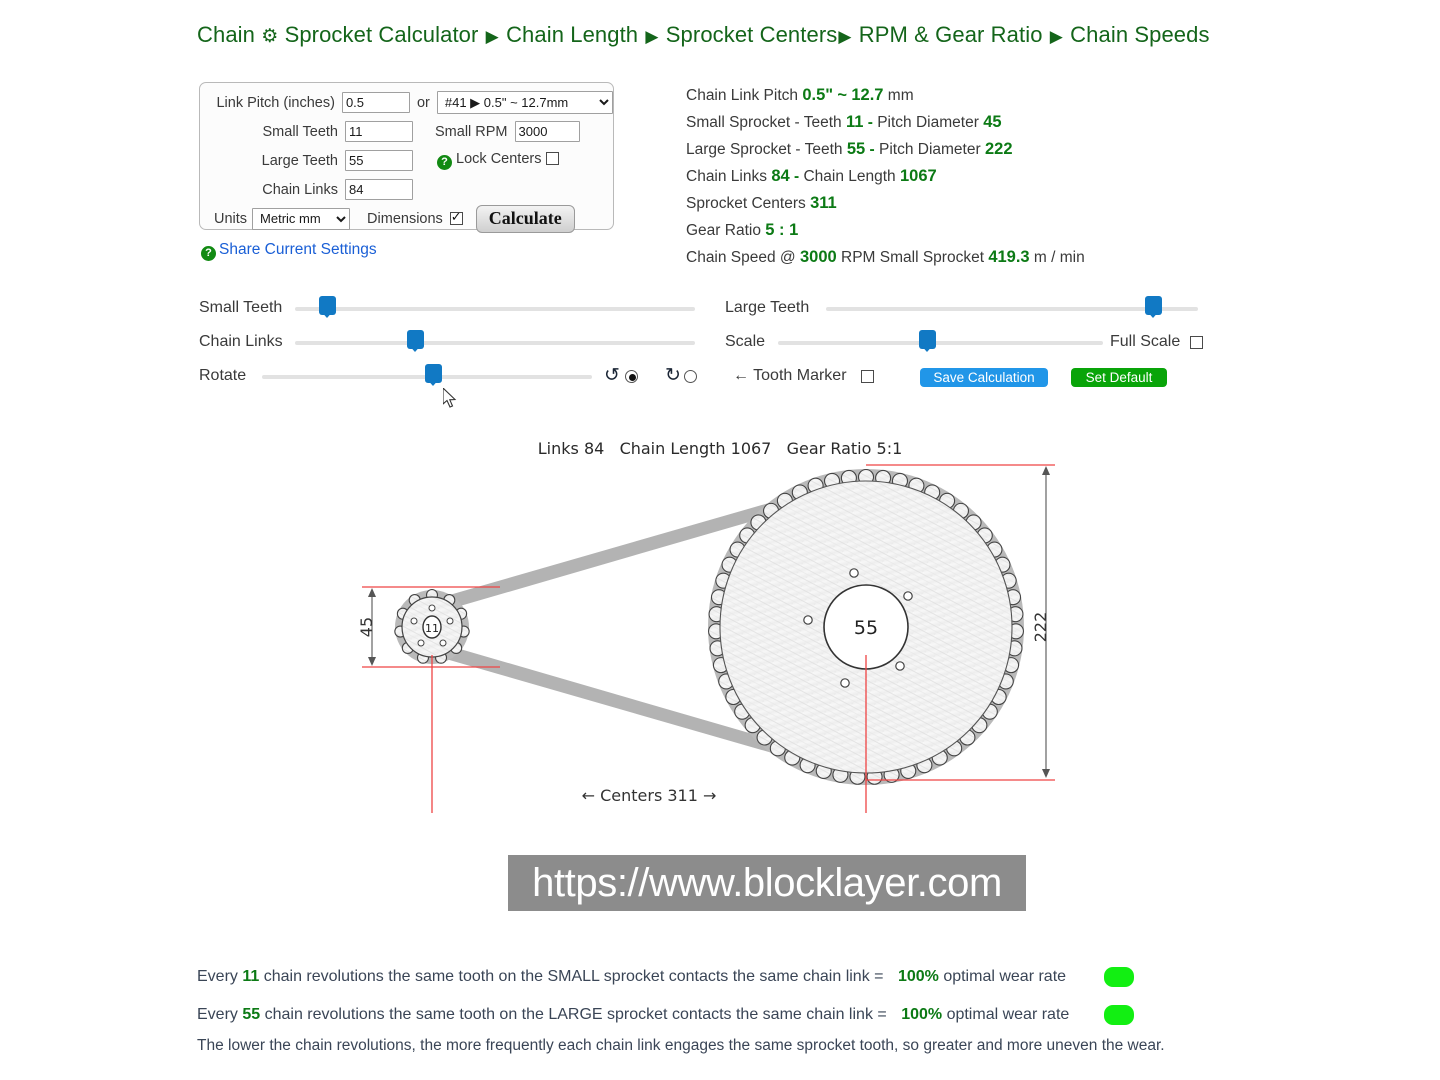  Describe the element at coordinates (432, 628) in the screenshot. I see `small-hub-text: 11` at that location.